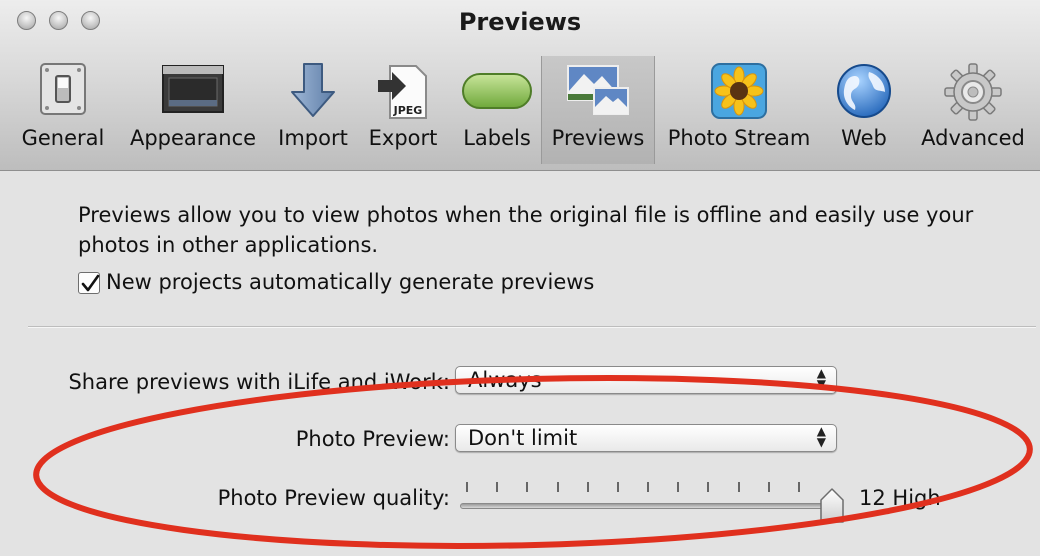 The width and height of the screenshot is (1047, 556). What do you see at coordinates (598, 138) in the screenshot?
I see `toolbar-previews-label: Previews` at bounding box center [598, 138].